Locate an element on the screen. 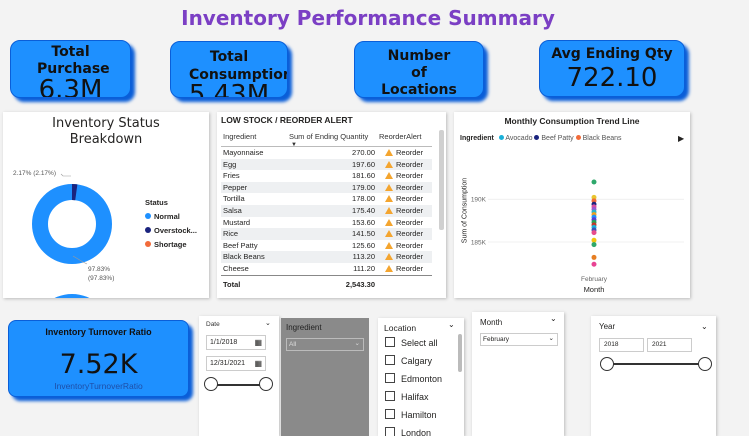  table-row: Mustard 153.60 Reorder is located at coordinates (326, 223).